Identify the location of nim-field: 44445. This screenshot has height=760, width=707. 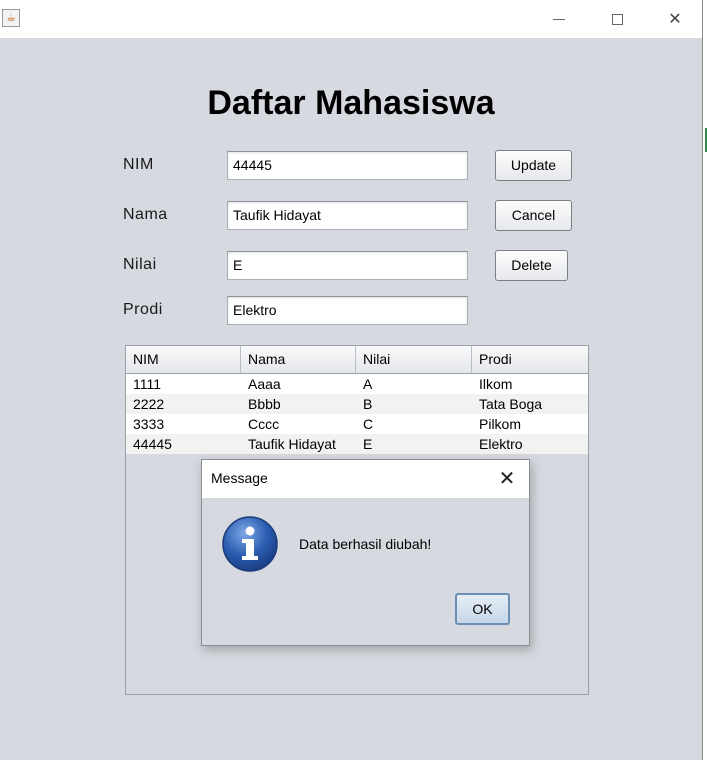
(347, 165).